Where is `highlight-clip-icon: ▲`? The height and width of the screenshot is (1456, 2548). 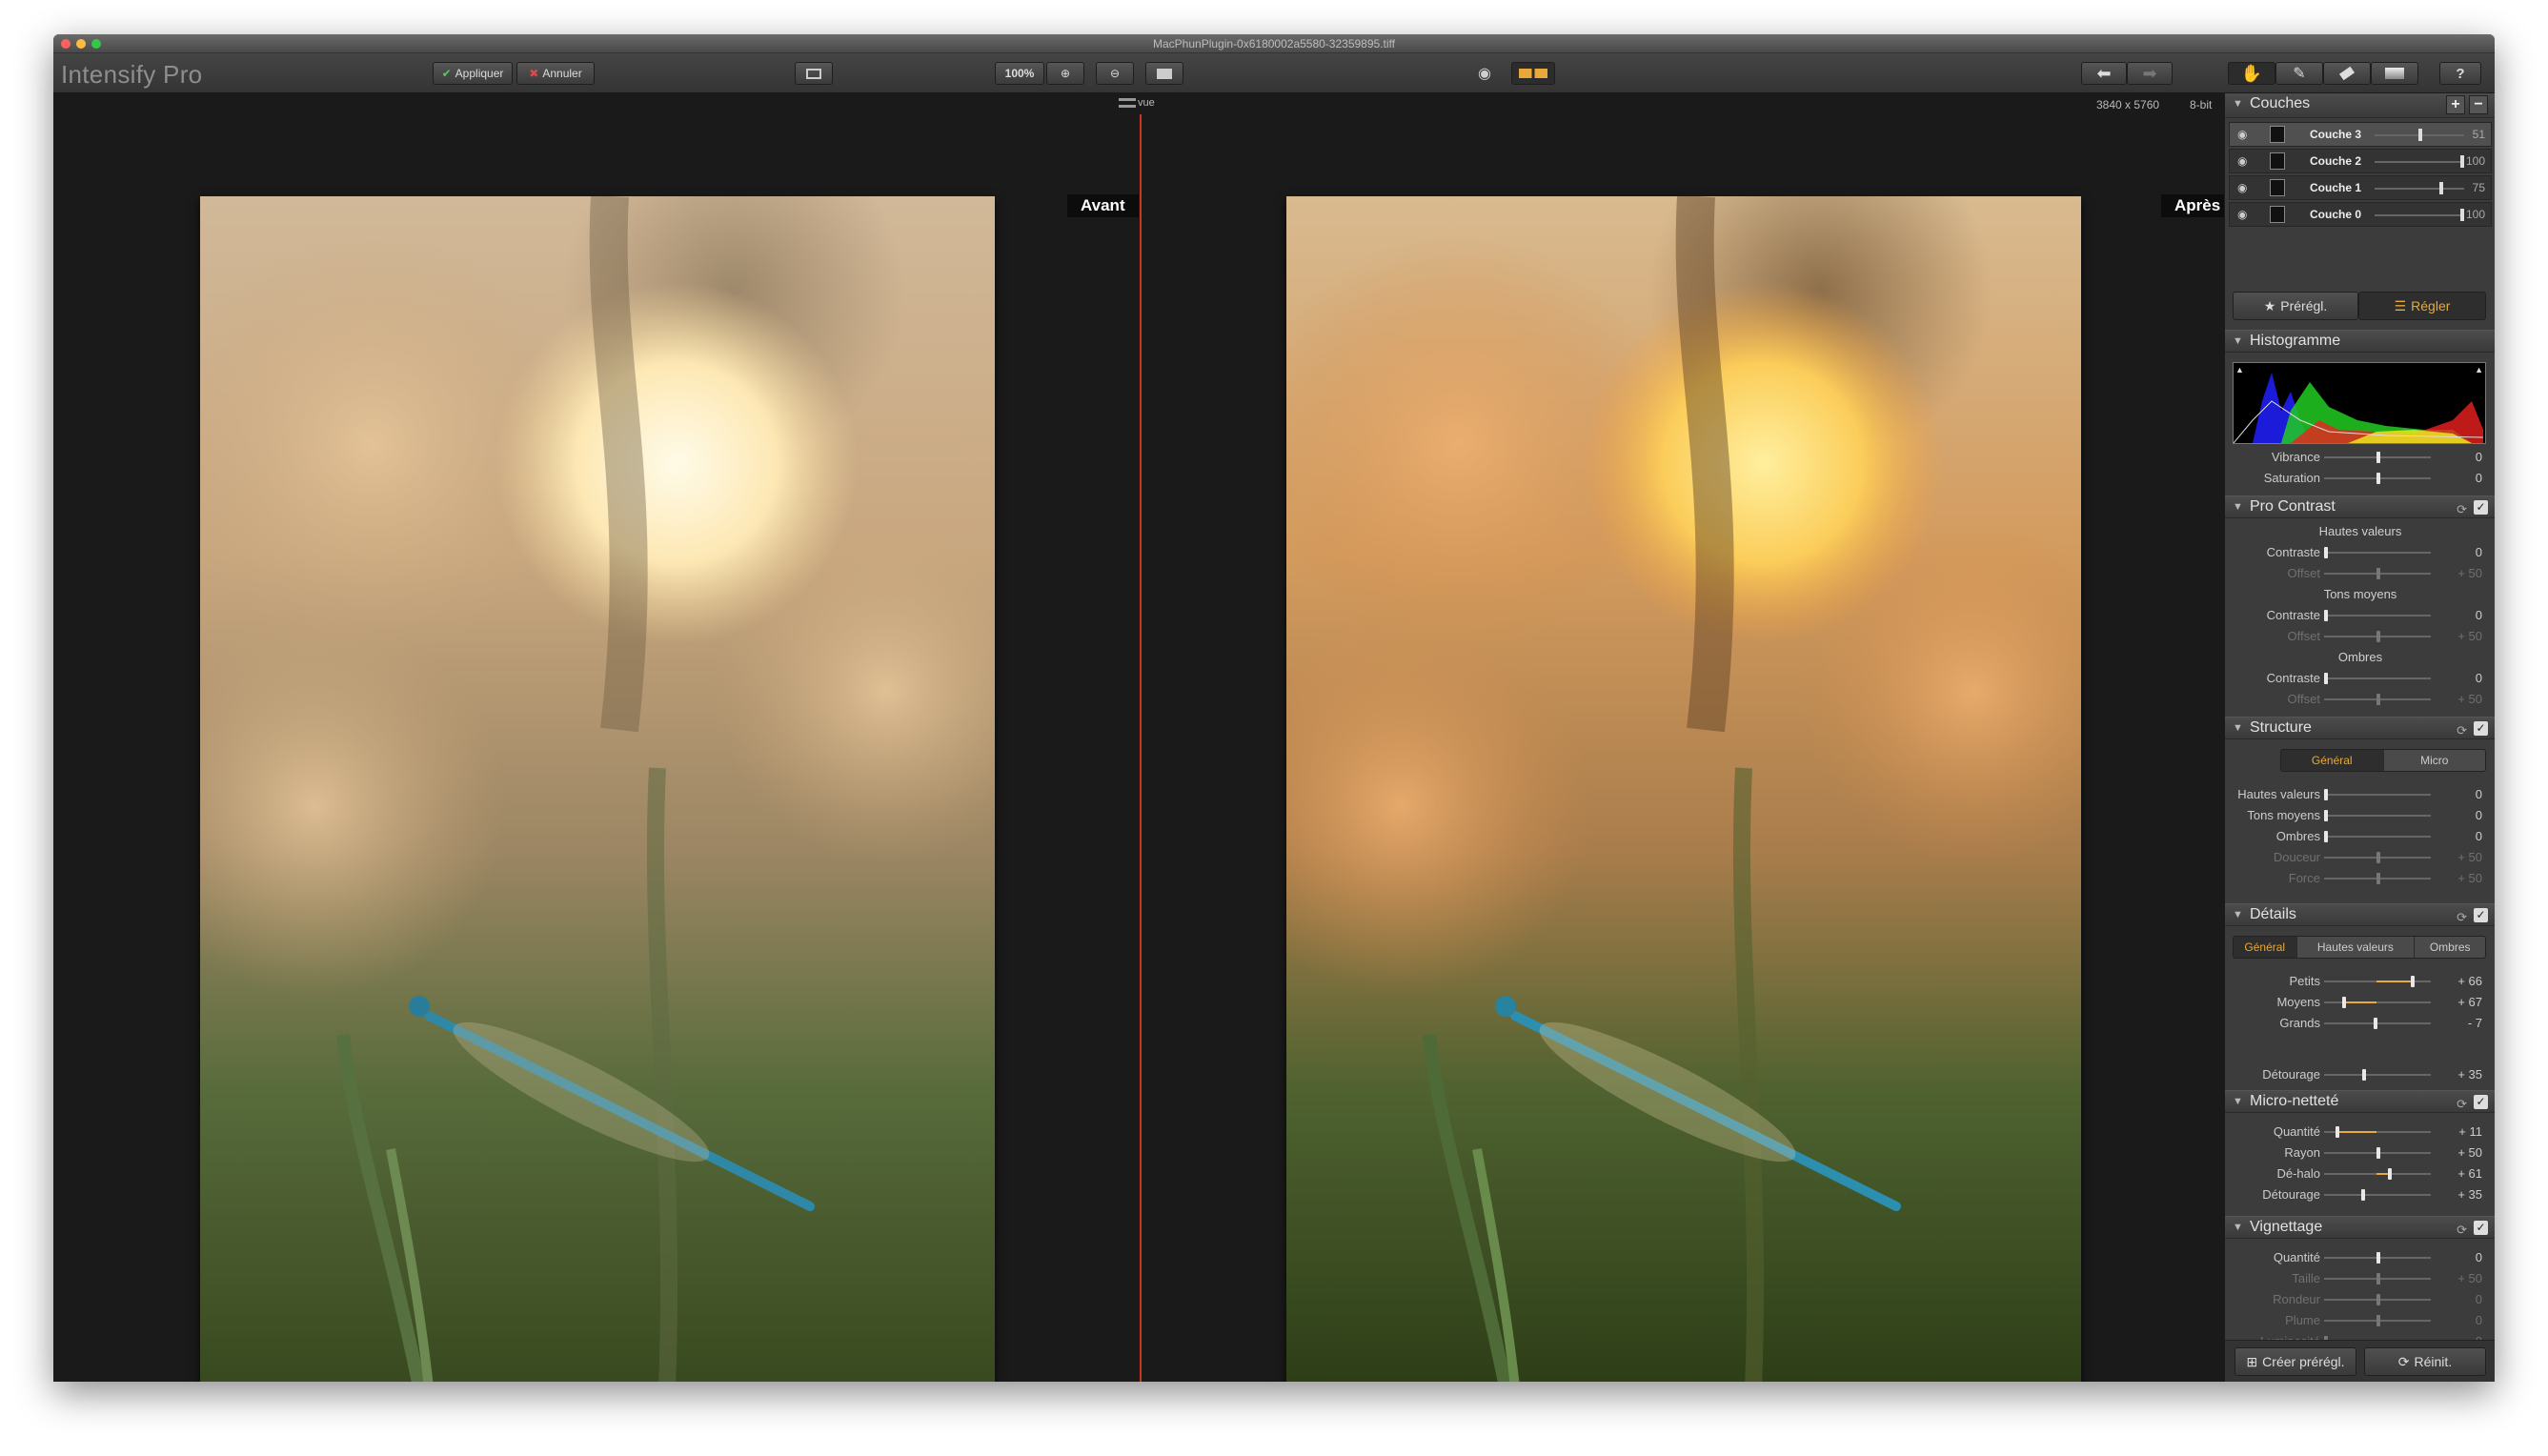 highlight-clip-icon: ▲ is located at coordinates (2479, 369).